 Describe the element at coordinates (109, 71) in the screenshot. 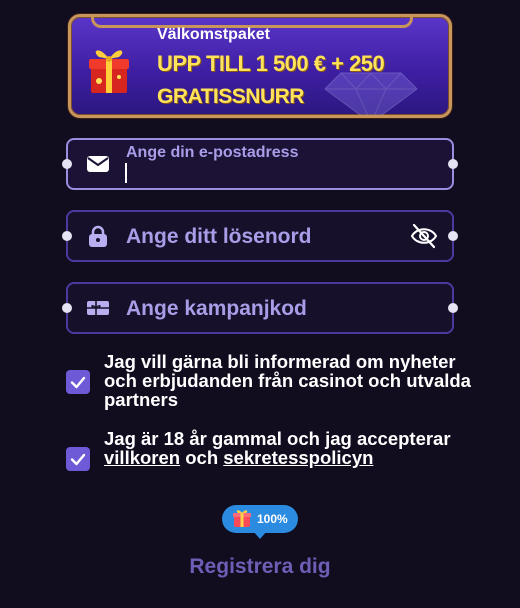

I see `gift-box-icon` at that location.